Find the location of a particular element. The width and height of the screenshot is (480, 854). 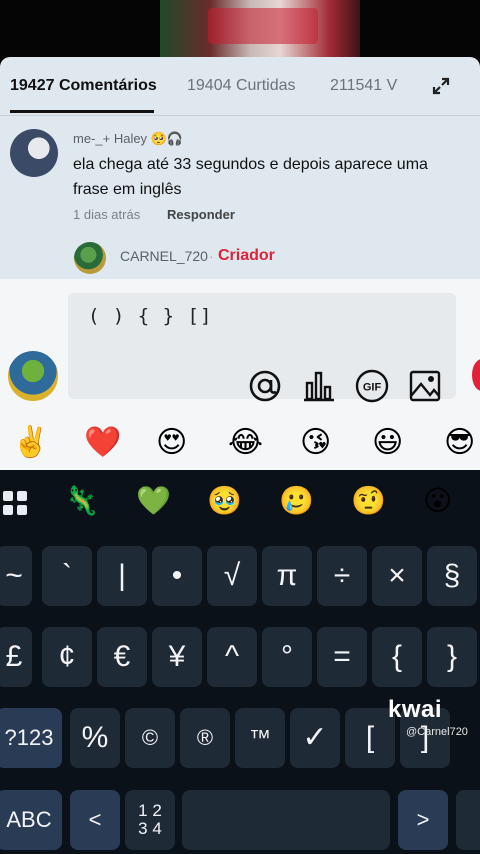

comment-username: me-_+ Haley 🥺🎧 is located at coordinates (128, 139).